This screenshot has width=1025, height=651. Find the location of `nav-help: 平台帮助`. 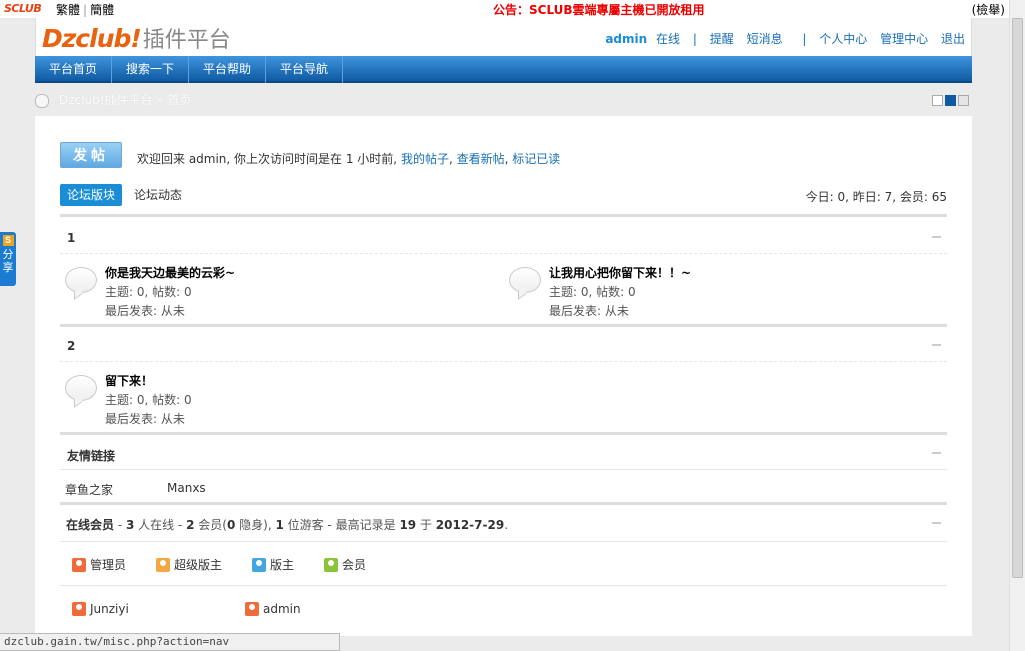

nav-help: 平台帮助 is located at coordinates (228, 69).